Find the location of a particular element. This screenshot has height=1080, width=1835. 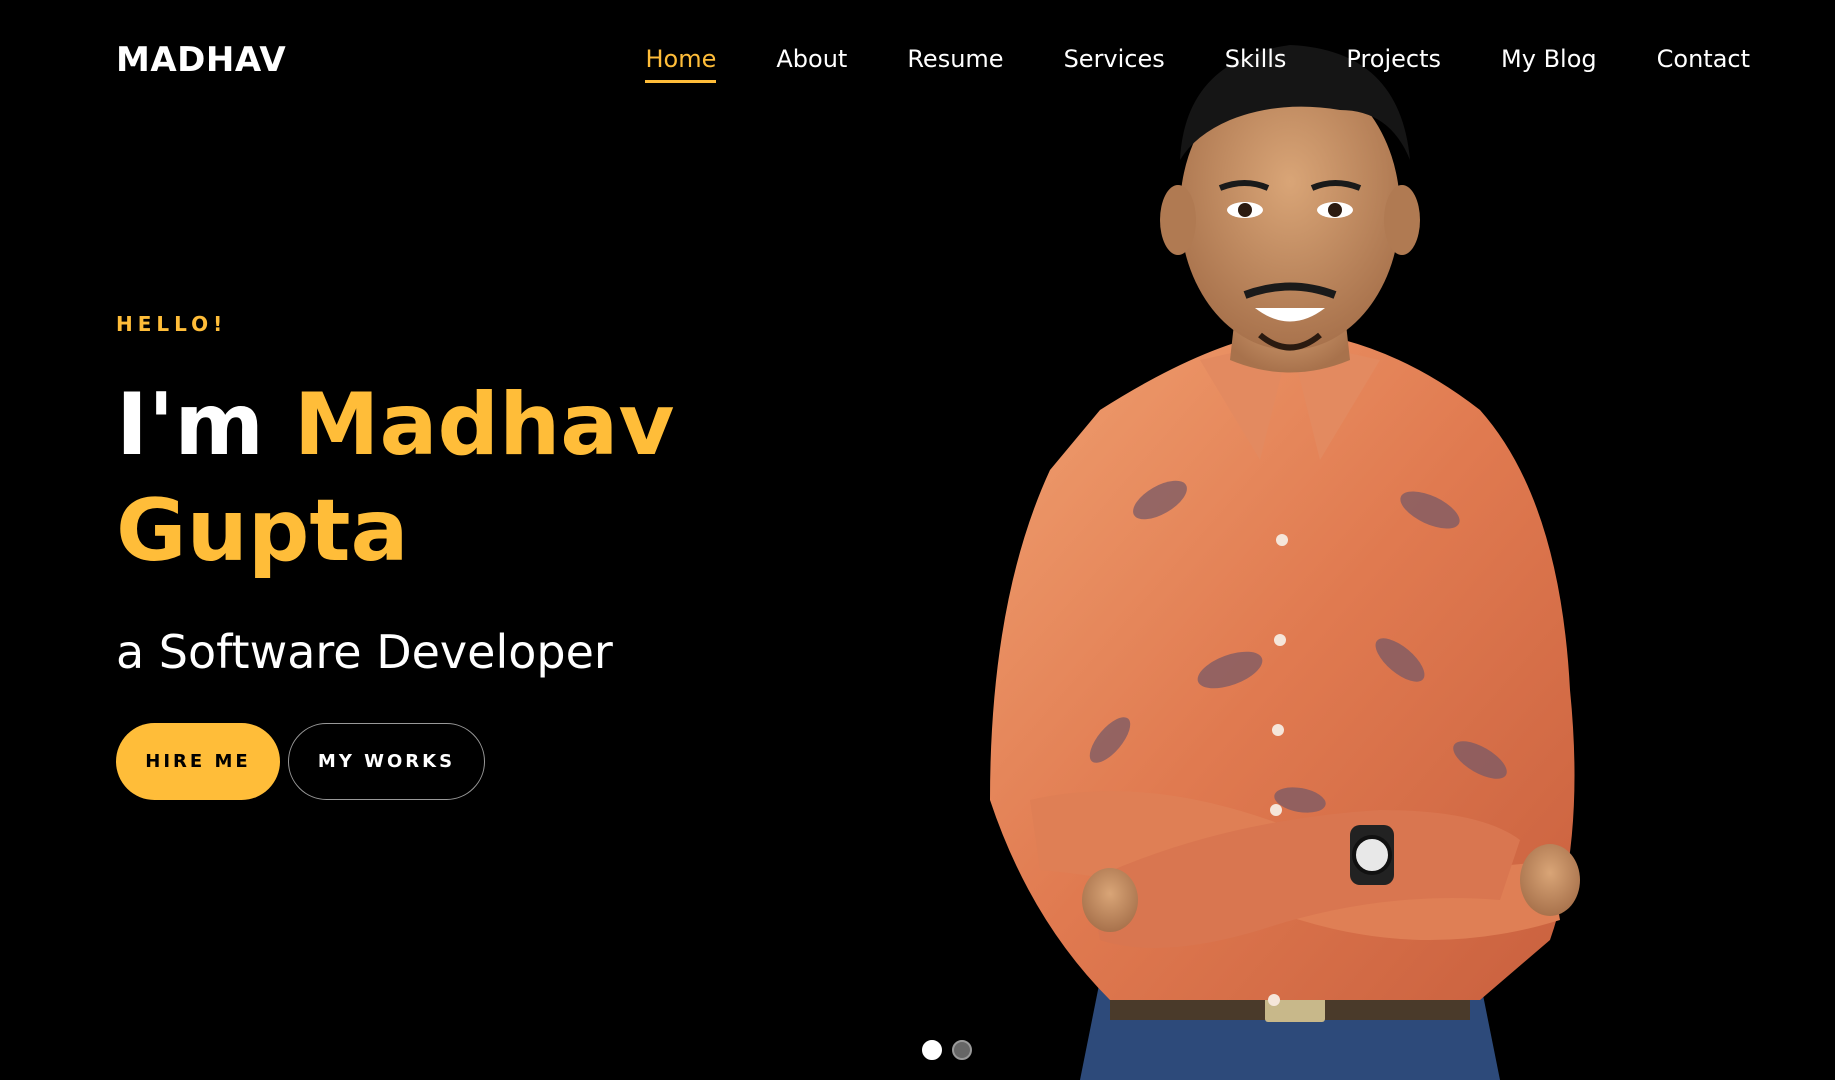

hire-me-button: HIRE ME is located at coordinates (198, 761).